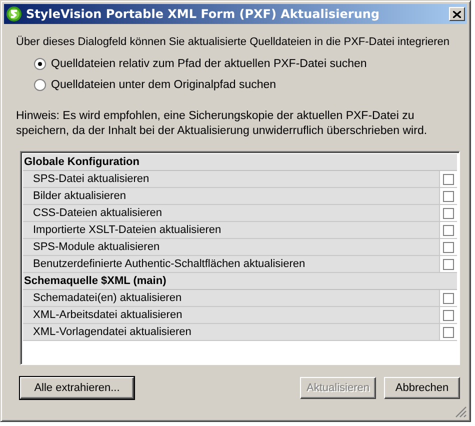 This screenshot has height=426, width=475. What do you see at coordinates (14, 14) in the screenshot?
I see `app-logo-icon` at bounding box center [14, 14].